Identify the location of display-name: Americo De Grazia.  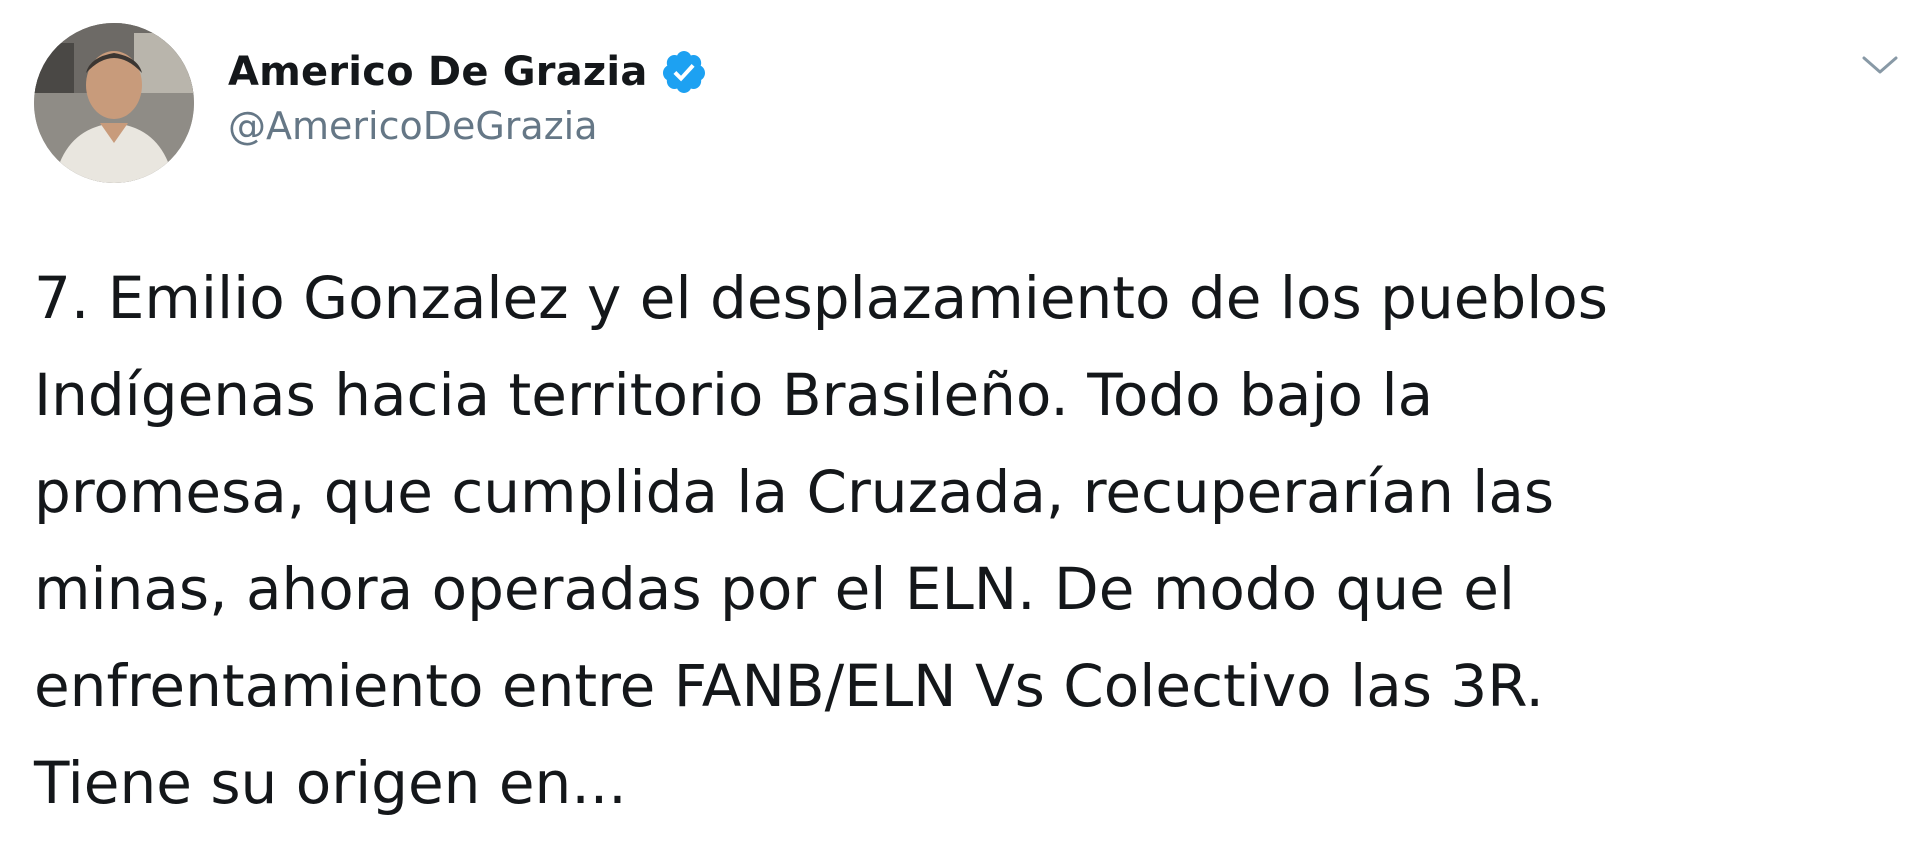
(438, 72).